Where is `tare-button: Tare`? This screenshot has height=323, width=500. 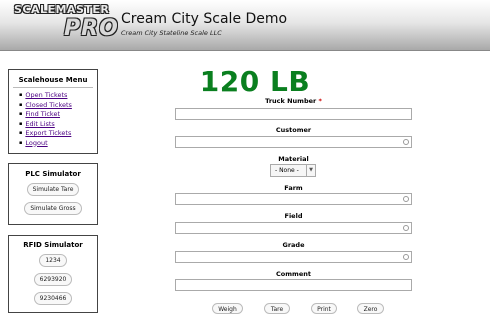 tare-button: Tare is located at coordinates (277, 308).